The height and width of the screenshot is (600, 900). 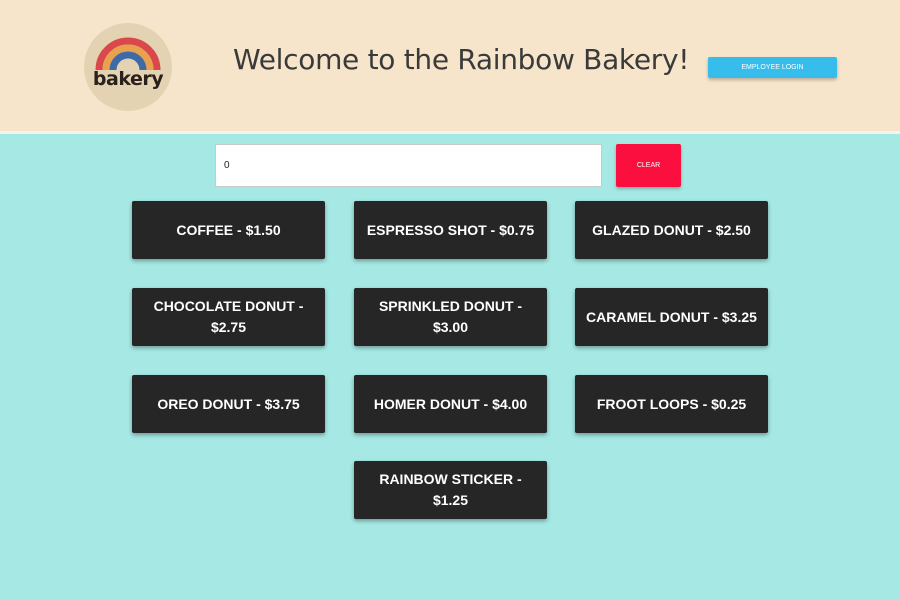 What do you see at coordinates (408, 165) in the screenshot?
I see `order-total-input` at bounding box center [408, 165].